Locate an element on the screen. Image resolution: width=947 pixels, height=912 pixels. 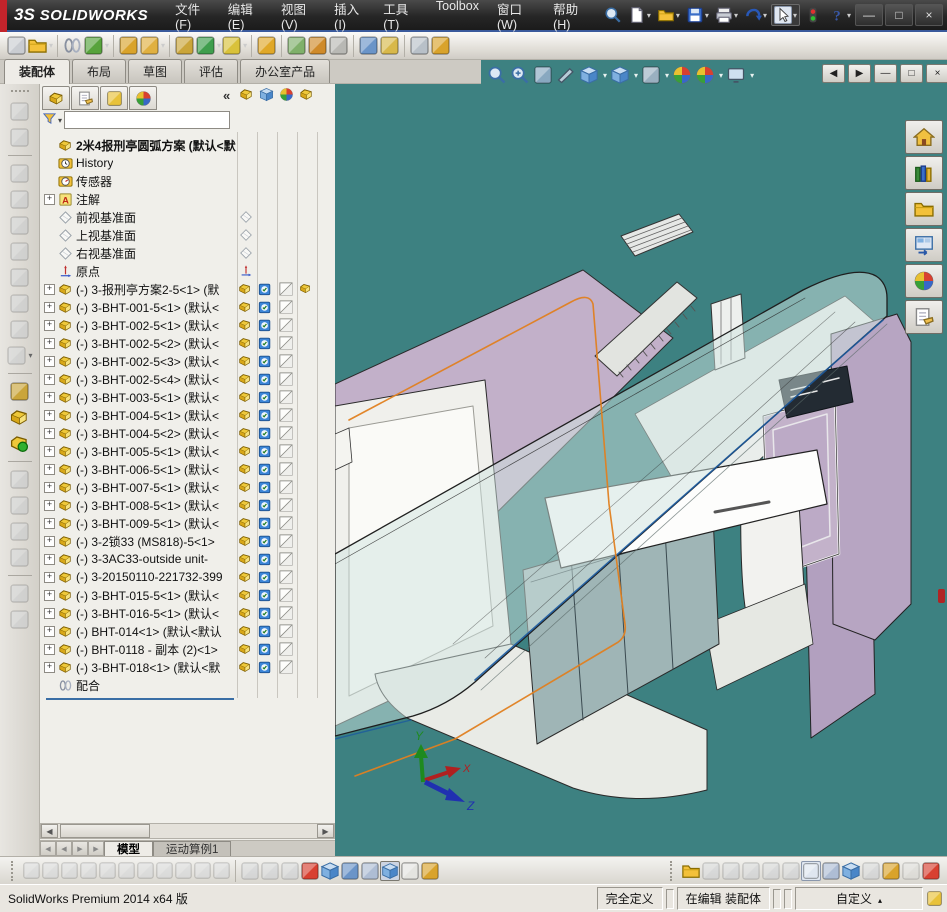
tree-item: + (-) 3-BHT-002-5<3> (默认< is located at coordinates (187, 361).